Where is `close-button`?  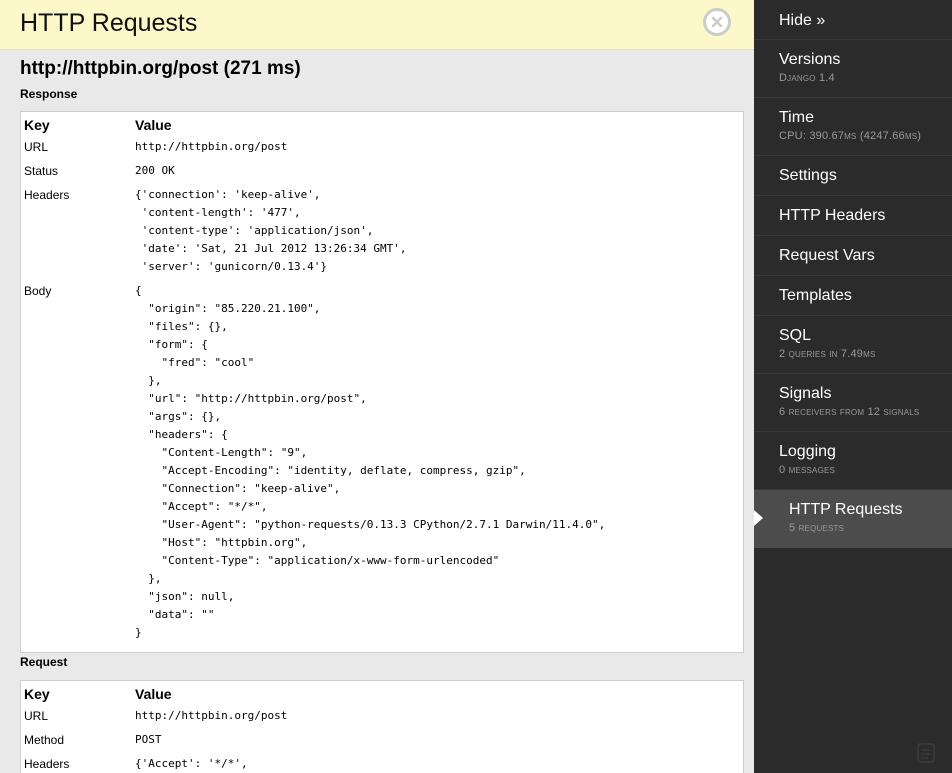
close-button is located at coordinates (717, 22).